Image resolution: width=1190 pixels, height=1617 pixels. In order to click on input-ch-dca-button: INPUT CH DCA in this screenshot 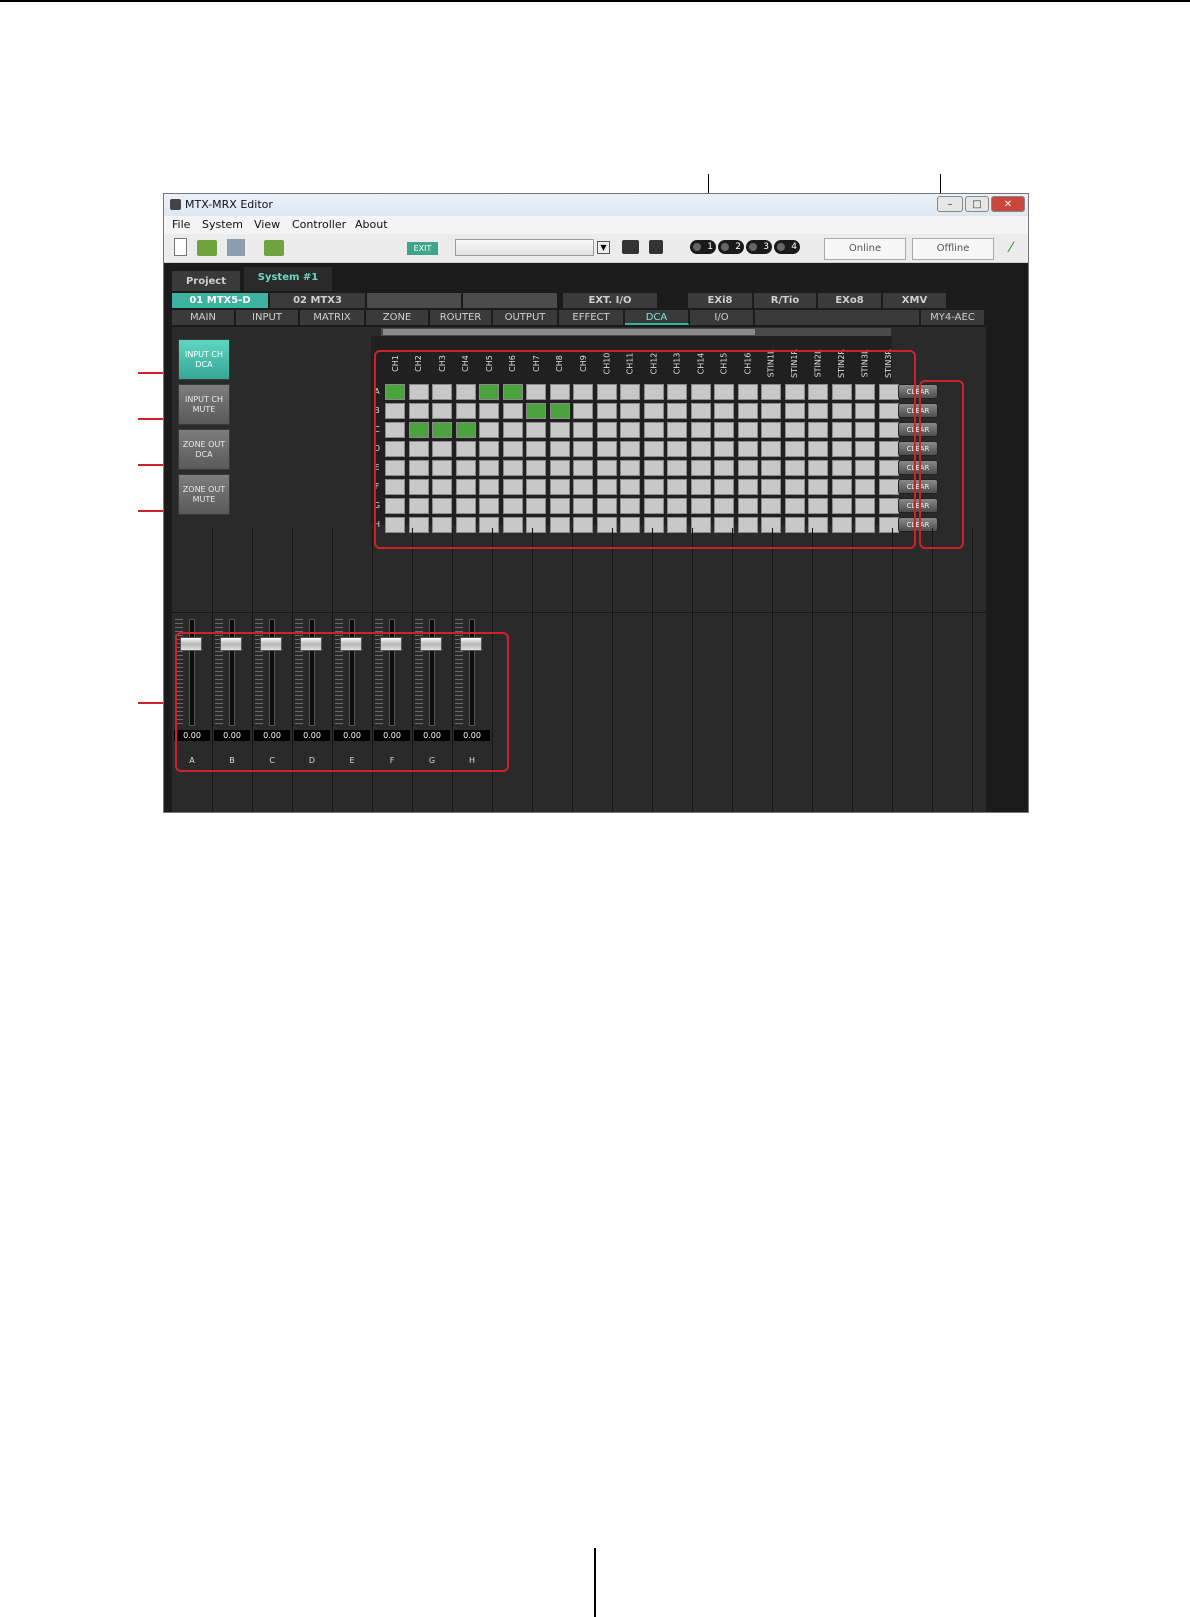, I will do `click(204, 359)`.